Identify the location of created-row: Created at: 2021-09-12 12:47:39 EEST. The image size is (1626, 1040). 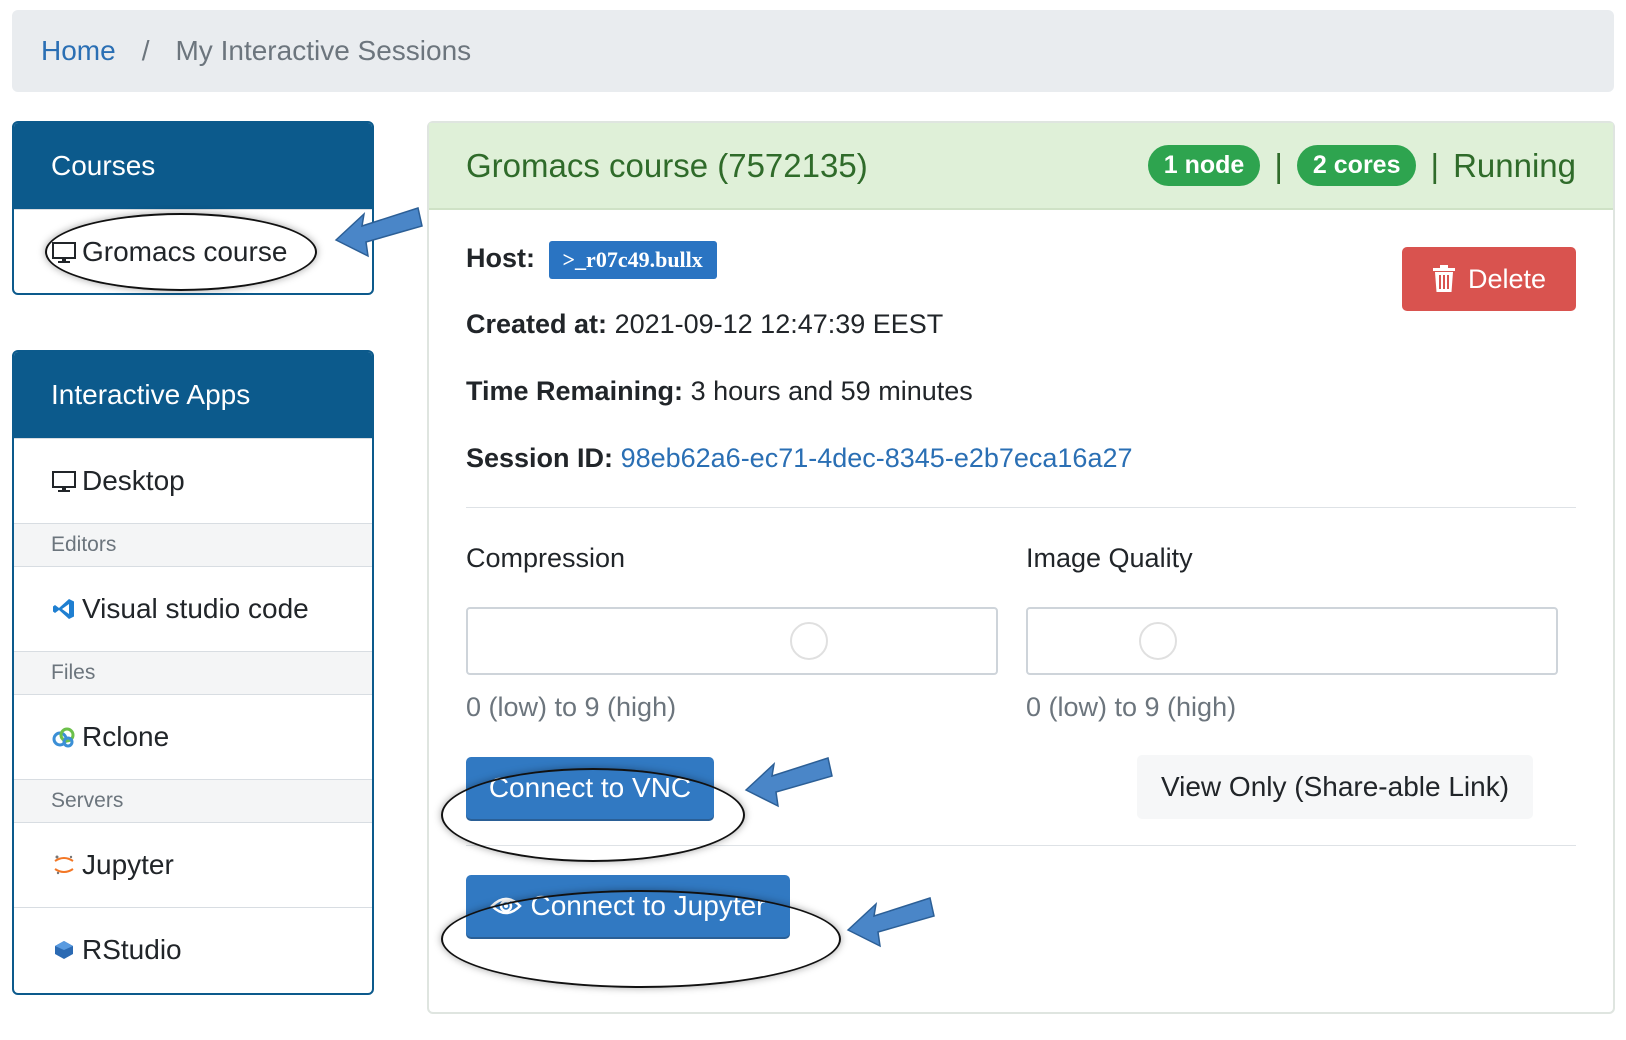
(704, 324).